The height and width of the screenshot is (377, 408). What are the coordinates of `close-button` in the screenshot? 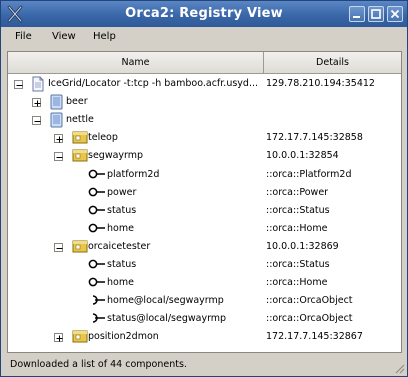 It's located at (395, 14).